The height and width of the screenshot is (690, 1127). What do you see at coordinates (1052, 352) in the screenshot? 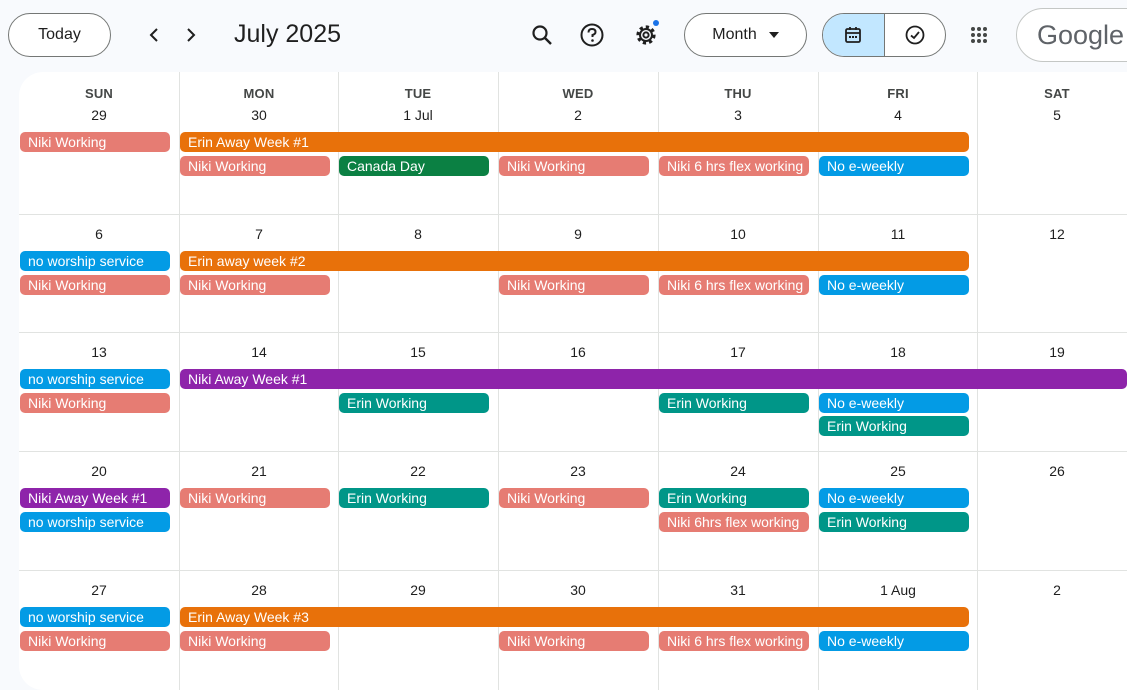
I see `day-number: 19` at bounding box center [1052, 352].